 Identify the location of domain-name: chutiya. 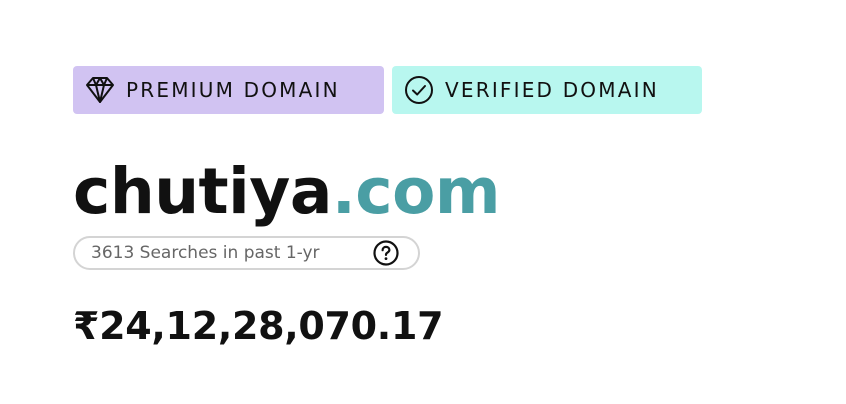
(202, 191).